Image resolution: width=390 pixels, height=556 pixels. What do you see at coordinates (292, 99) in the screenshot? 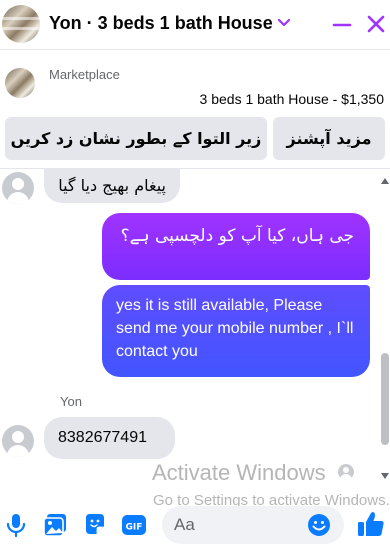
I see `listing-title-price: 3 beds 1 bath House - $1,350` at bounding box center [292, 99].